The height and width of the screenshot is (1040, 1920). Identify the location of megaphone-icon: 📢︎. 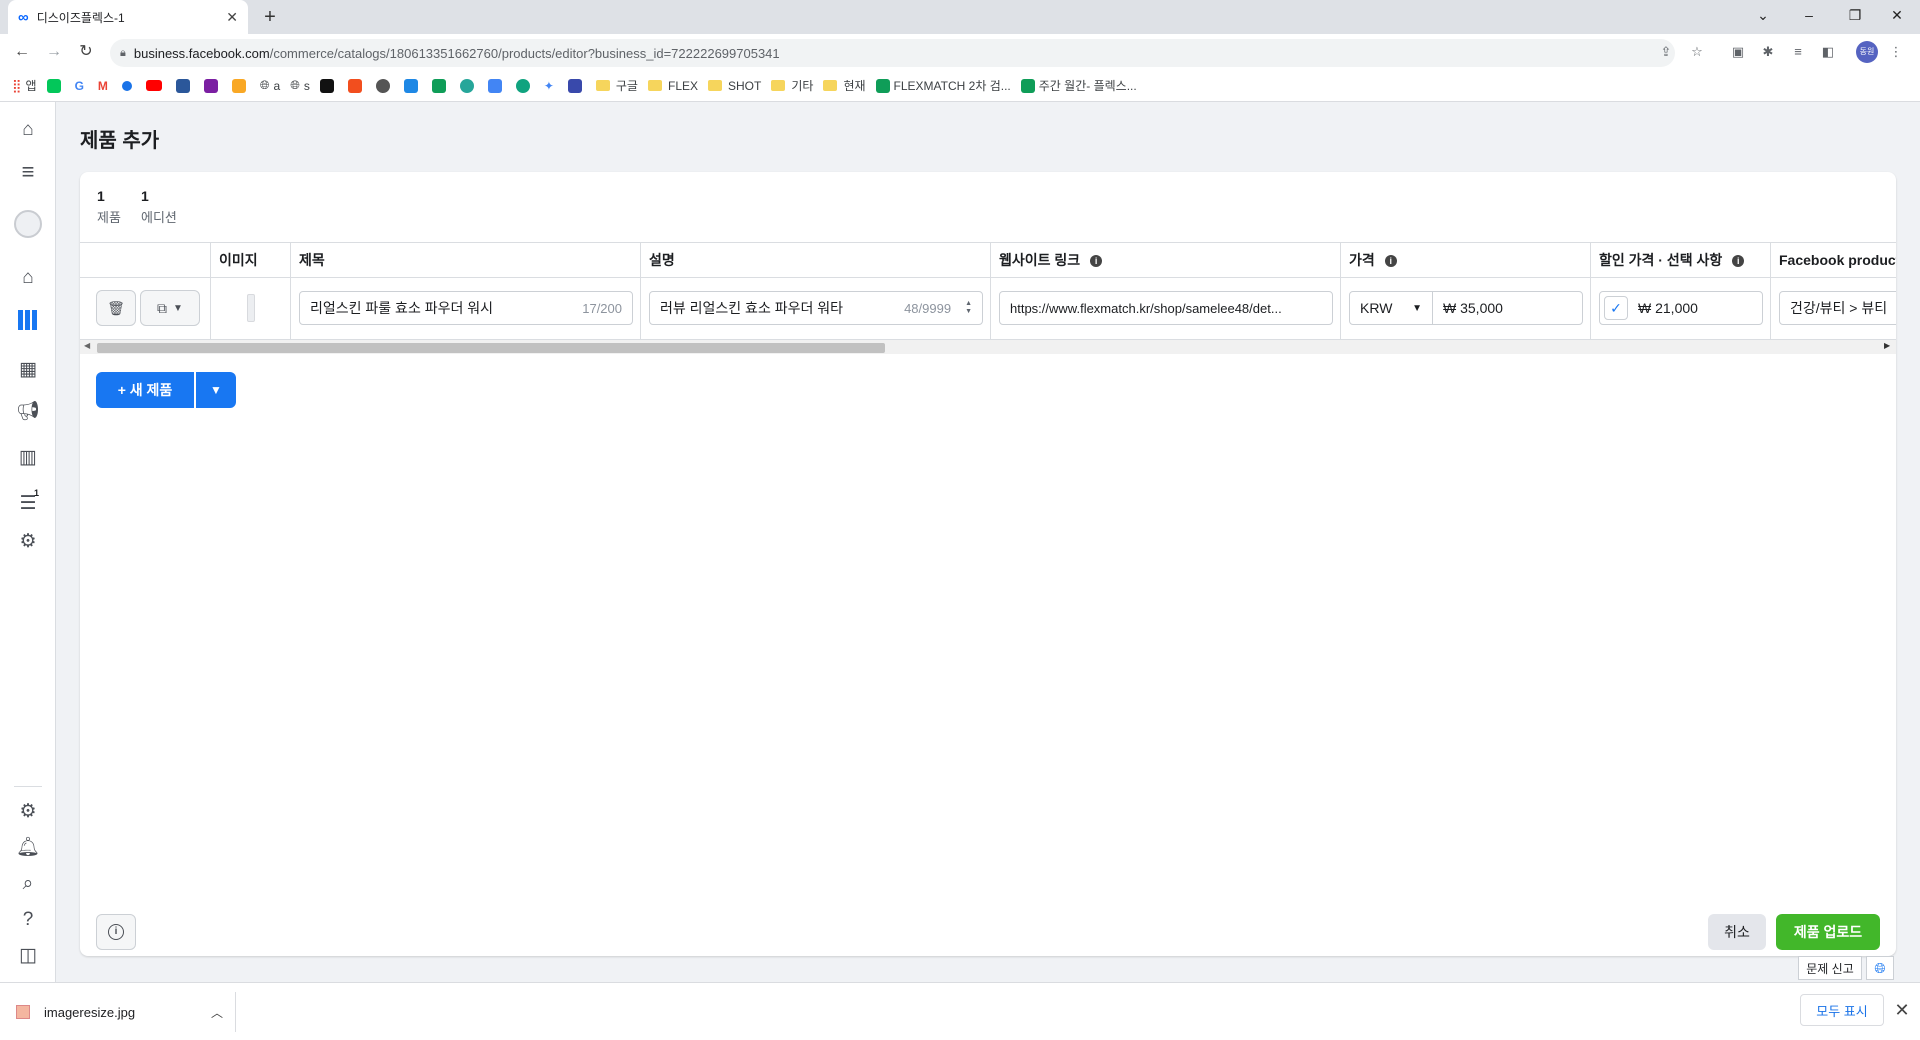
(28, 412).